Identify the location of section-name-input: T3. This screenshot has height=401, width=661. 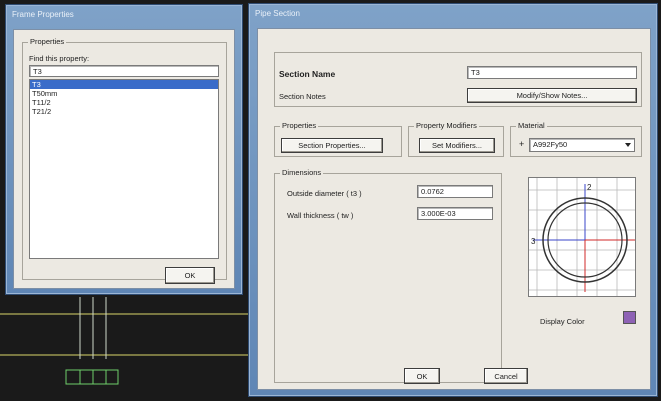
(552, 72).